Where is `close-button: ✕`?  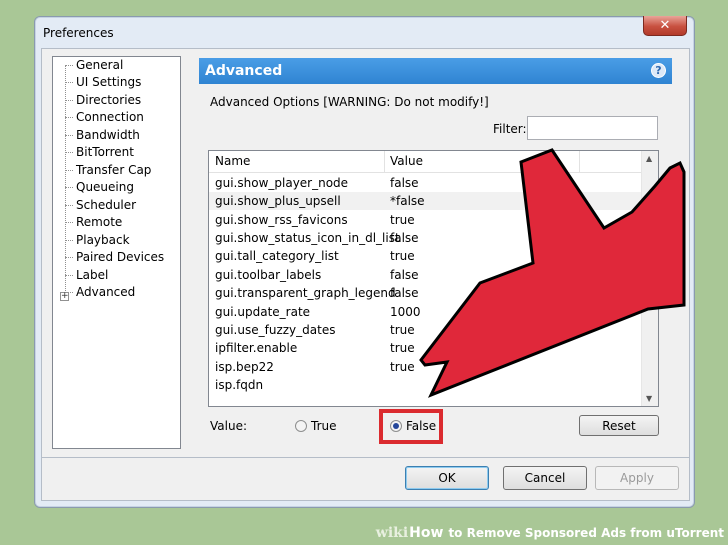
close-button: ✕ is located at coordinates (665, 26).